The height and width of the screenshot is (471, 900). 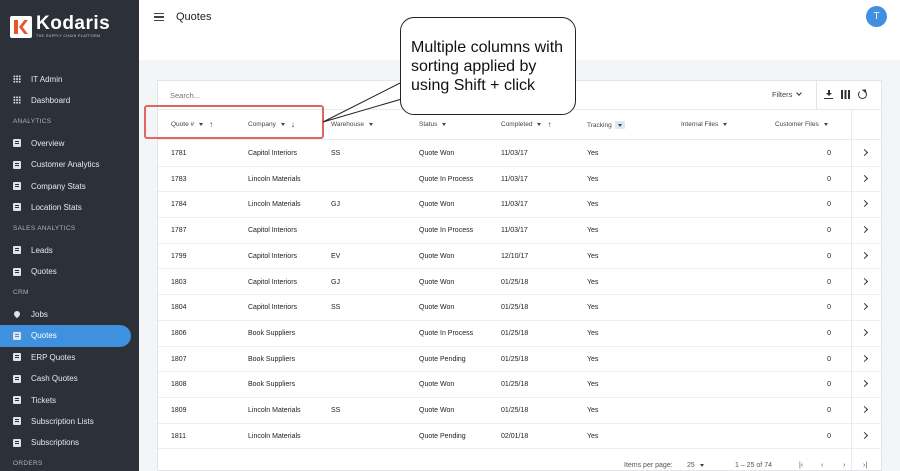 I want to click on columns-icon, so click(x=845, y=94).